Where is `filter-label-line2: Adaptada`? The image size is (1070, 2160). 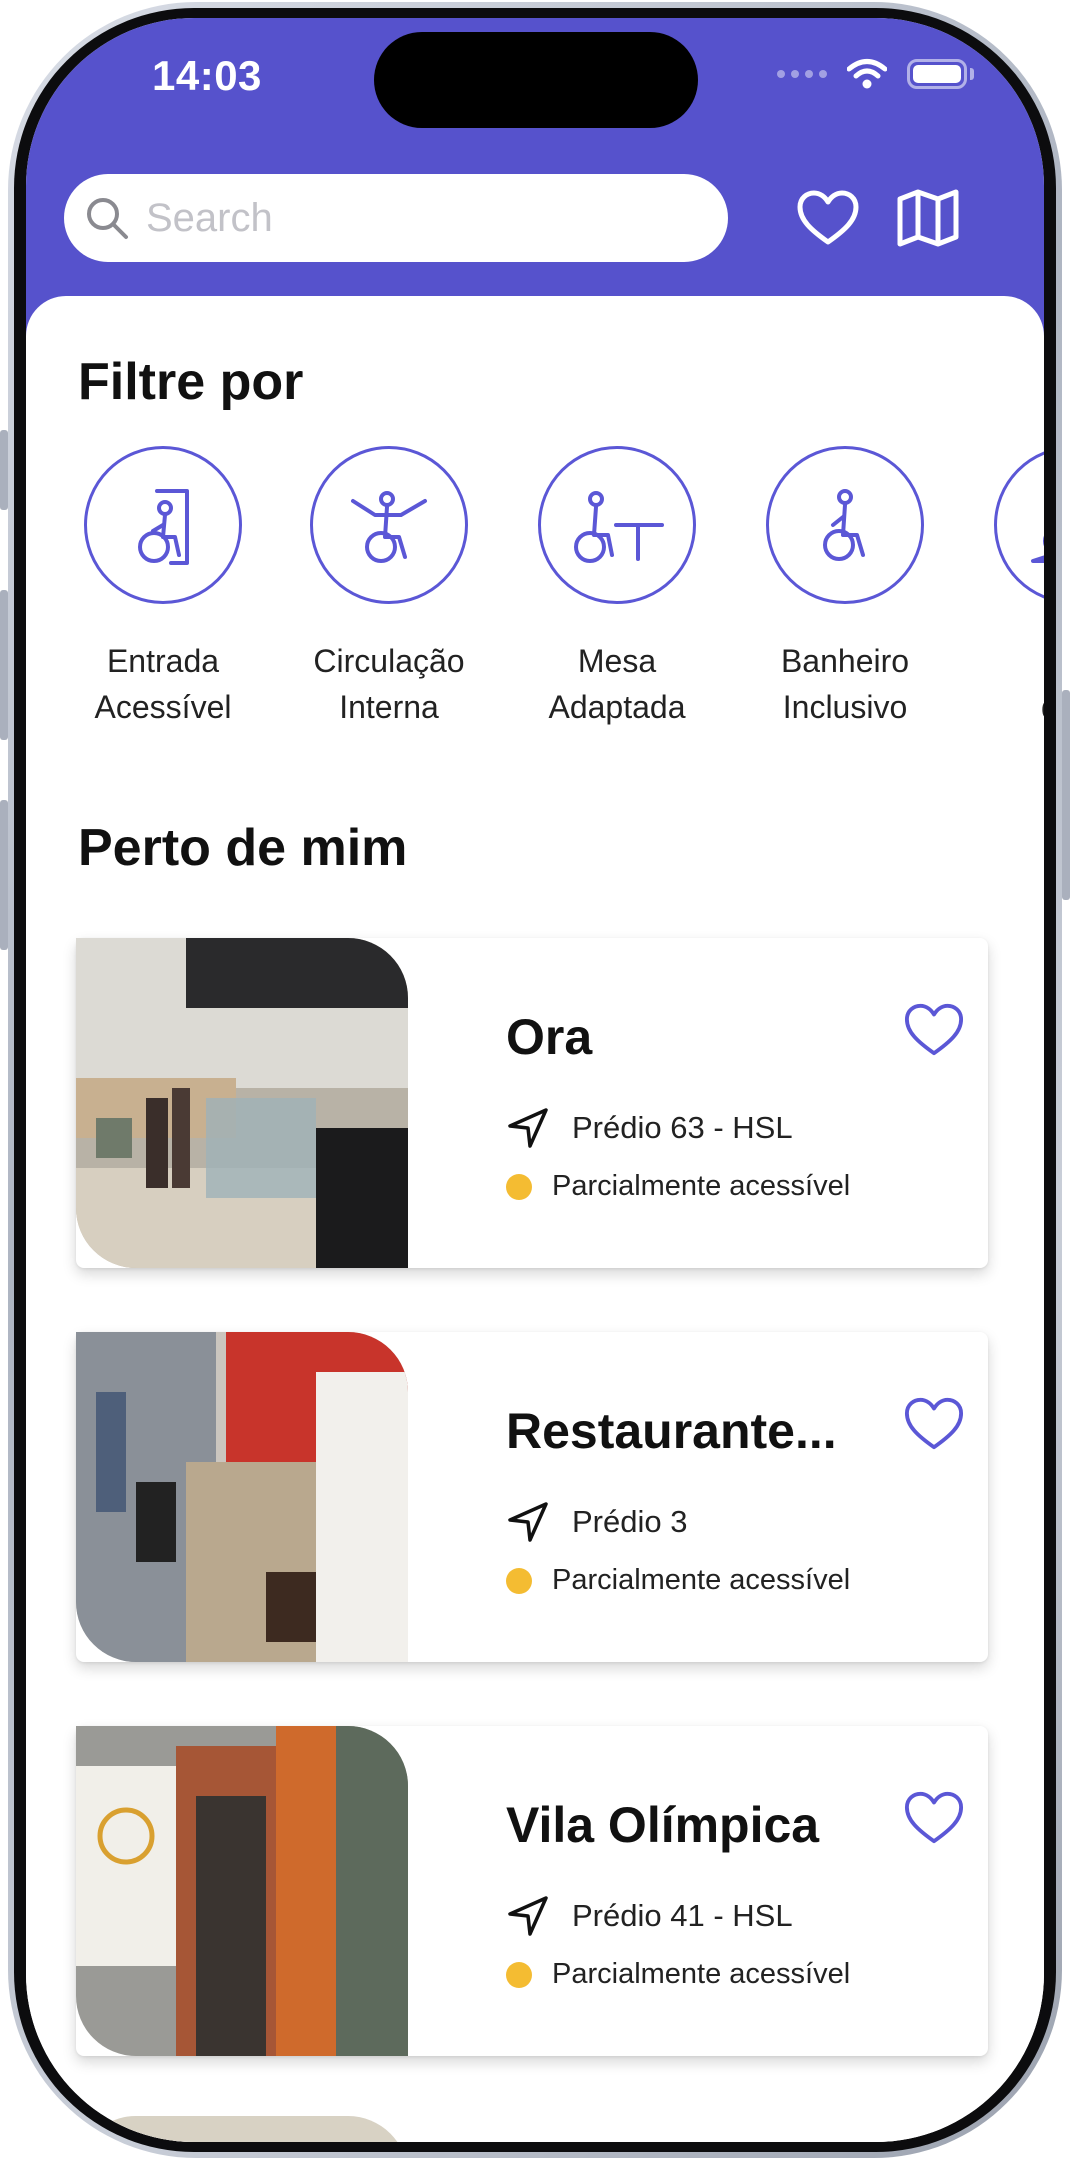
filter-label-line2: Adaptada is located at coordinates (617, 707).